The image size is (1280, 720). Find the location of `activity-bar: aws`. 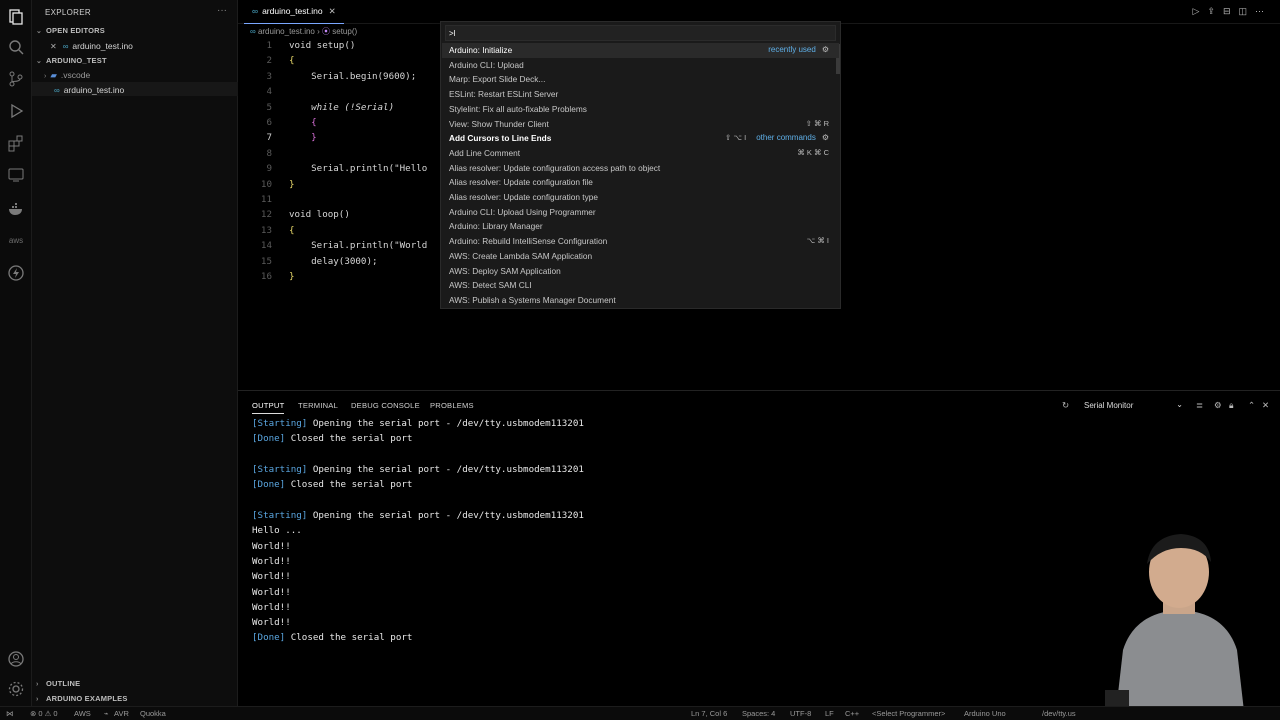

activity-bar: aws is located at coordinates (16, 353).